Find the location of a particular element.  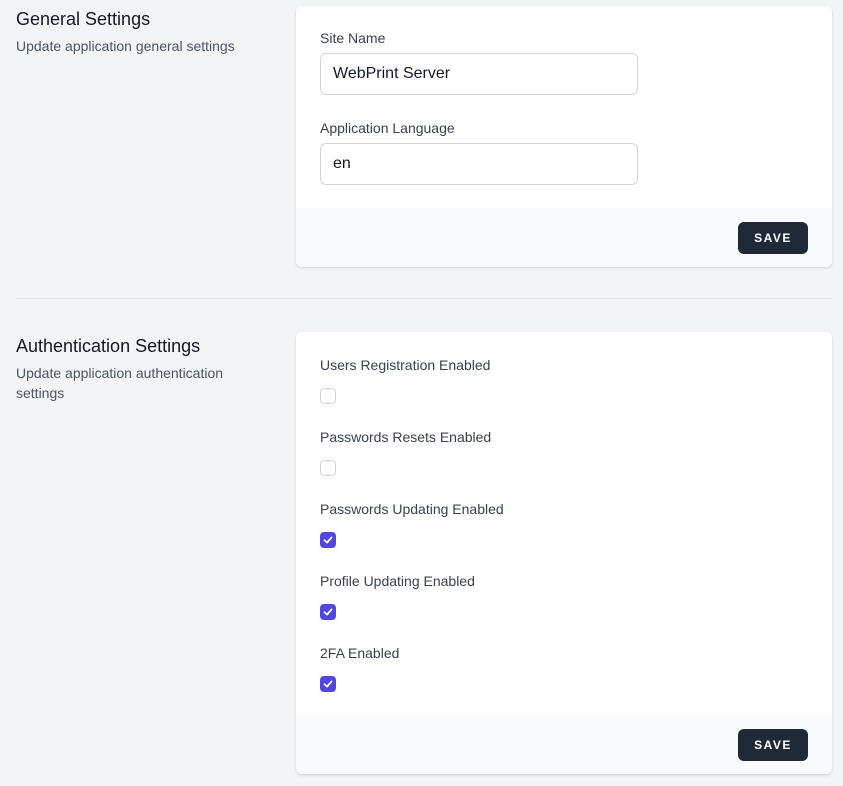

users-registration-checkbox is located at coordinates (328, 396).